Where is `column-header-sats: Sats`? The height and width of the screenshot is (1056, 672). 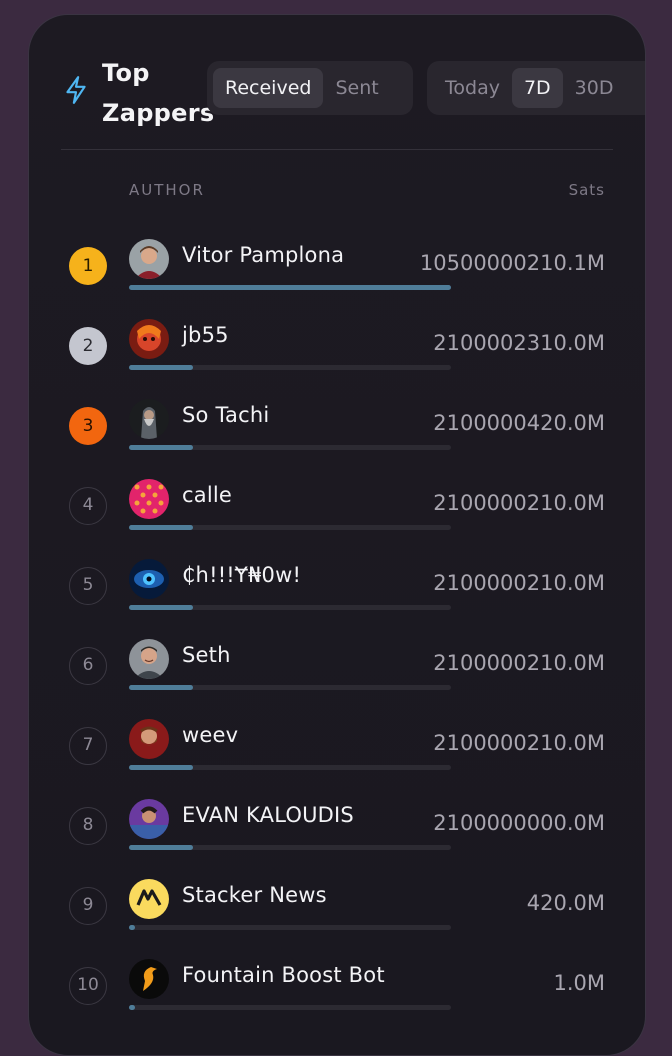
column-header-sats: Sats is located at coordinates (586, 190).